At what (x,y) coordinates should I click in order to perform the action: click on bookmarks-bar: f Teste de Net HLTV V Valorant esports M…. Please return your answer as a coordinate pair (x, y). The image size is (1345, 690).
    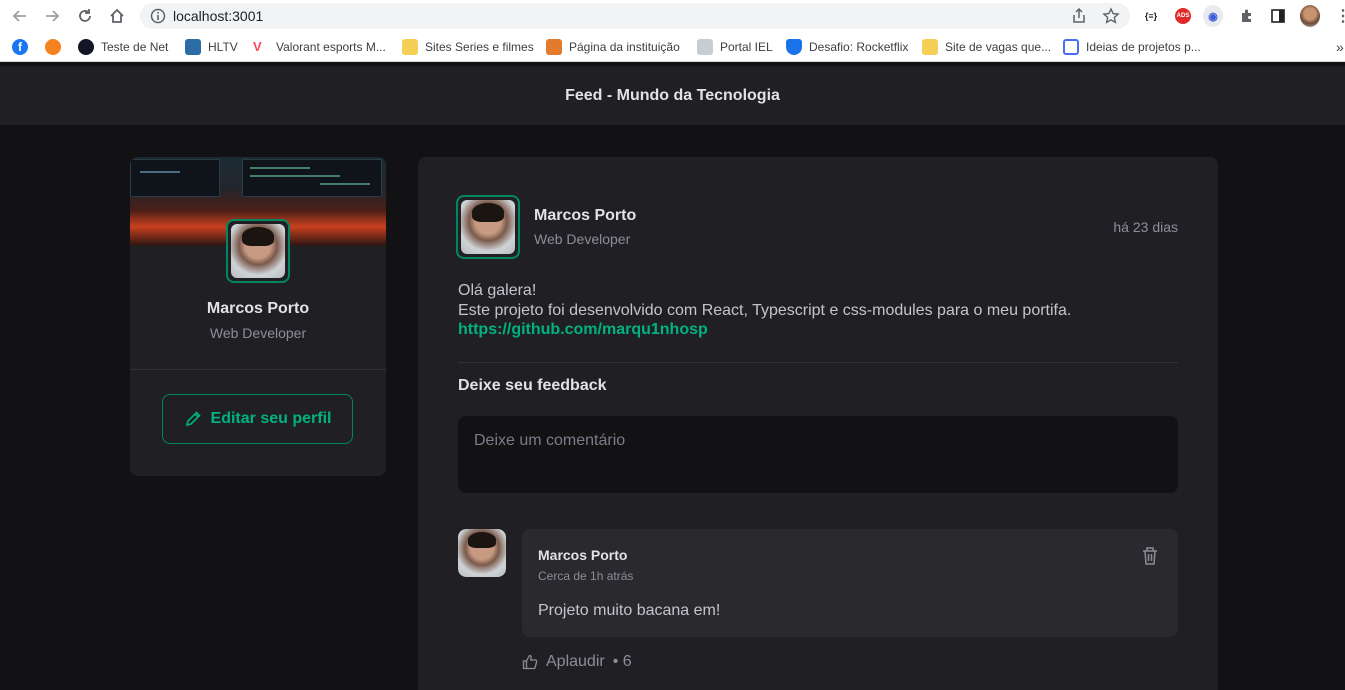
    Looking at the image, I should click on (672, 47).